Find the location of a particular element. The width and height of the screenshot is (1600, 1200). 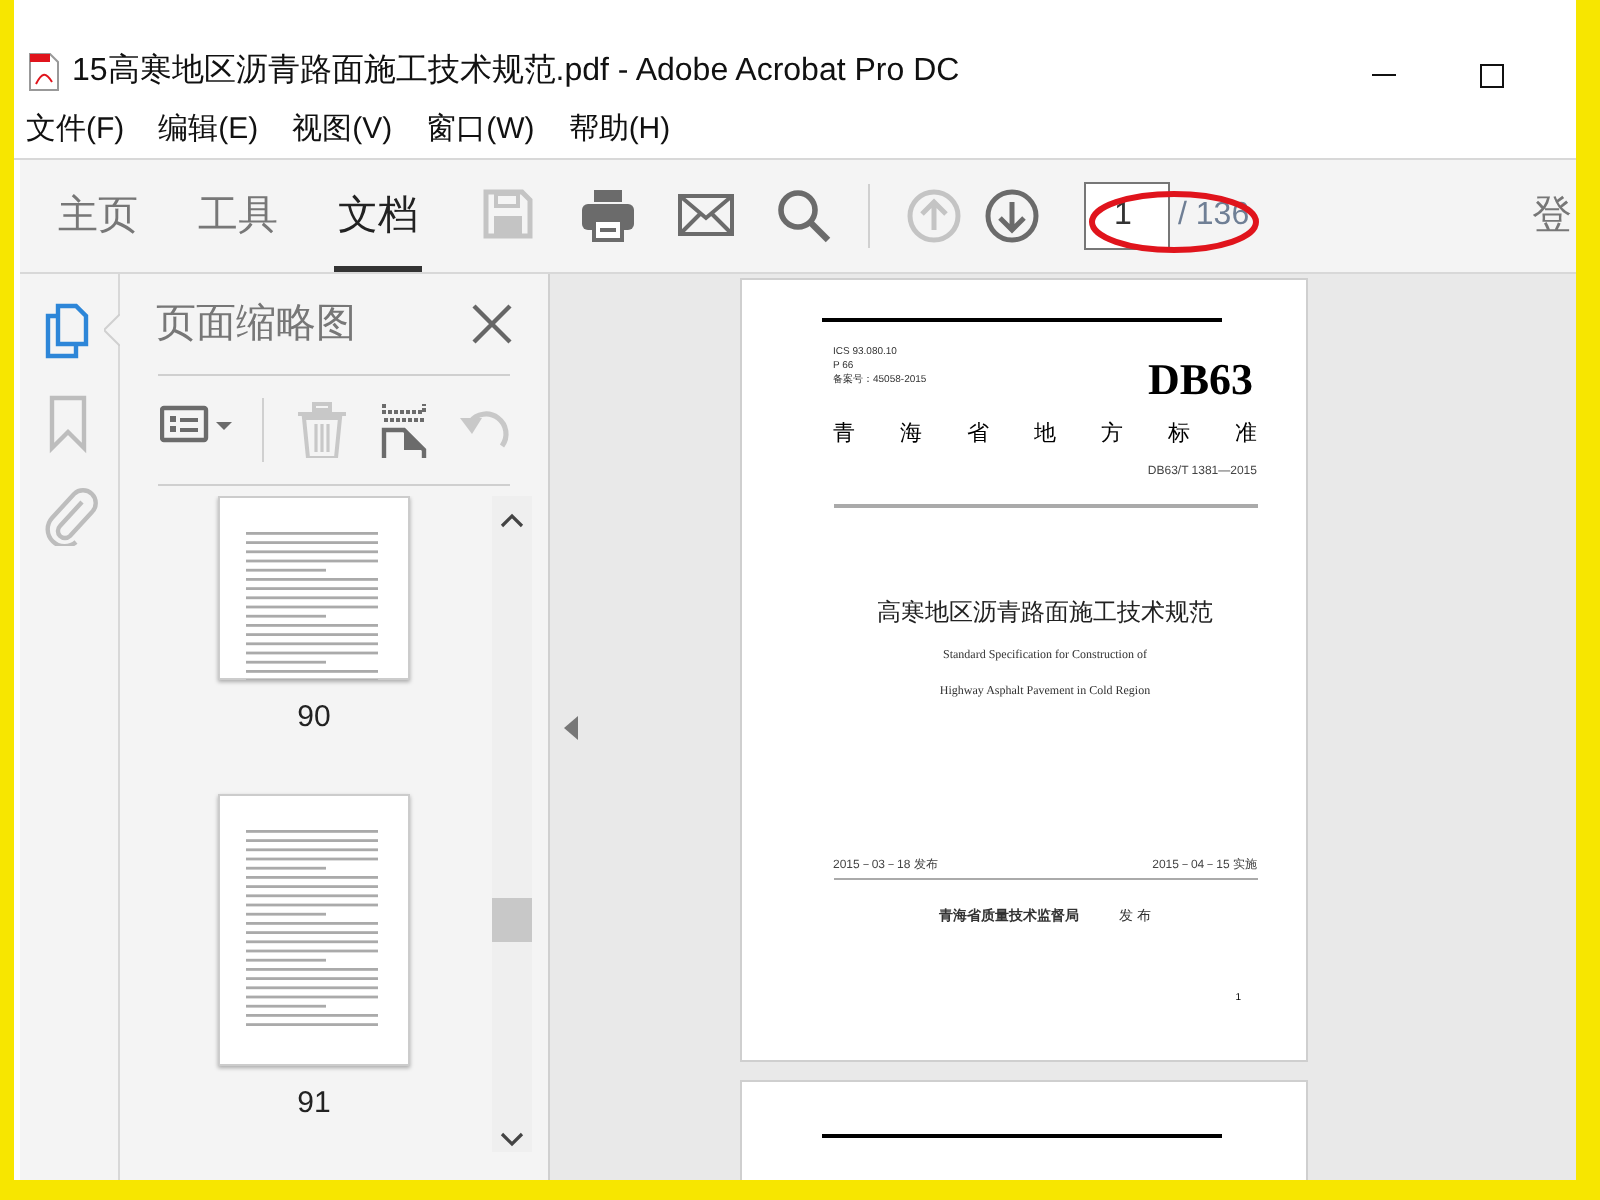

document-logo: DB63 is located at coordinates (1200, 380).